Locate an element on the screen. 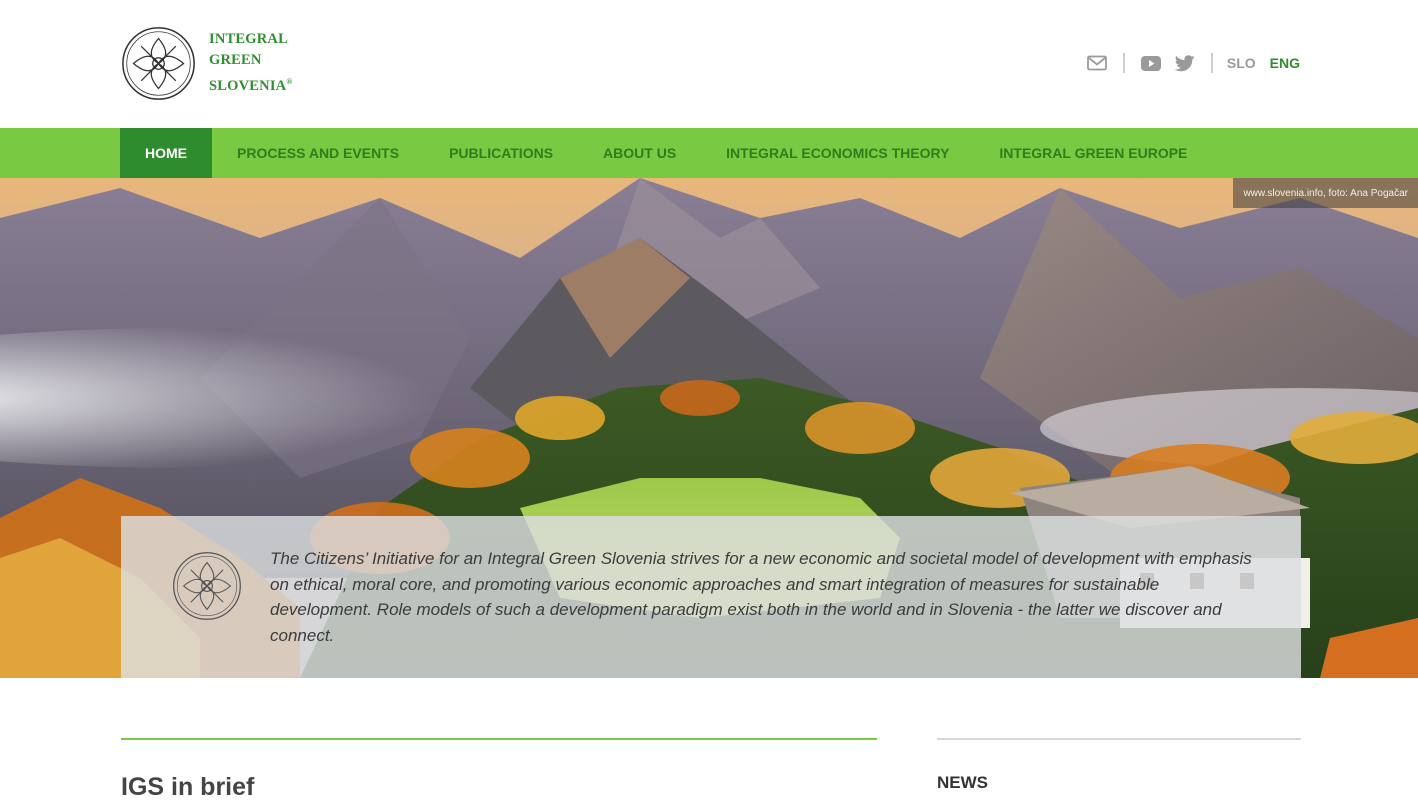  nav-item-publications: PUBLICATIONS is located at coordinates (501, 153).